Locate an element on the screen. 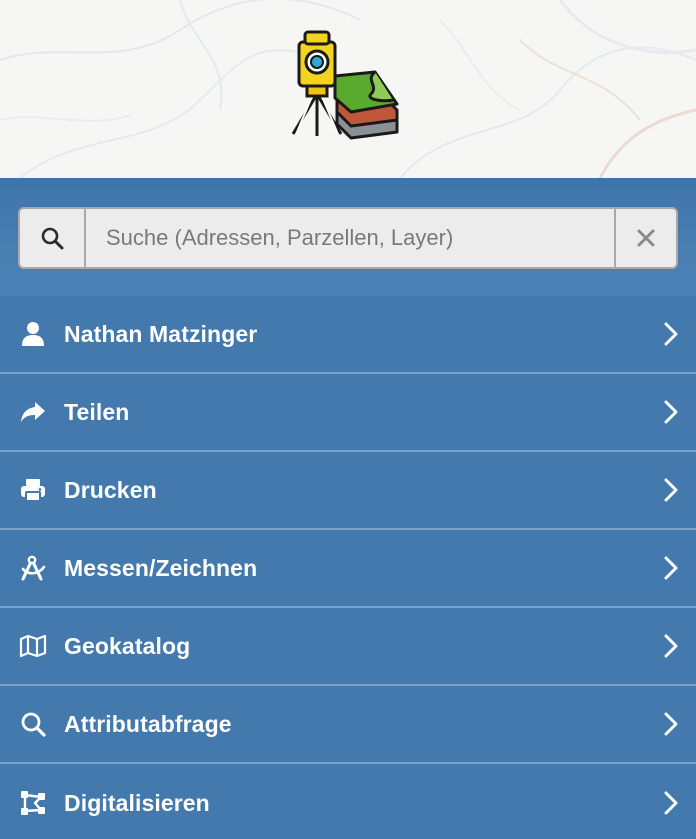 The width and height of the screenshot is (696, 839). user-icon is located at coordinates (33, 334).